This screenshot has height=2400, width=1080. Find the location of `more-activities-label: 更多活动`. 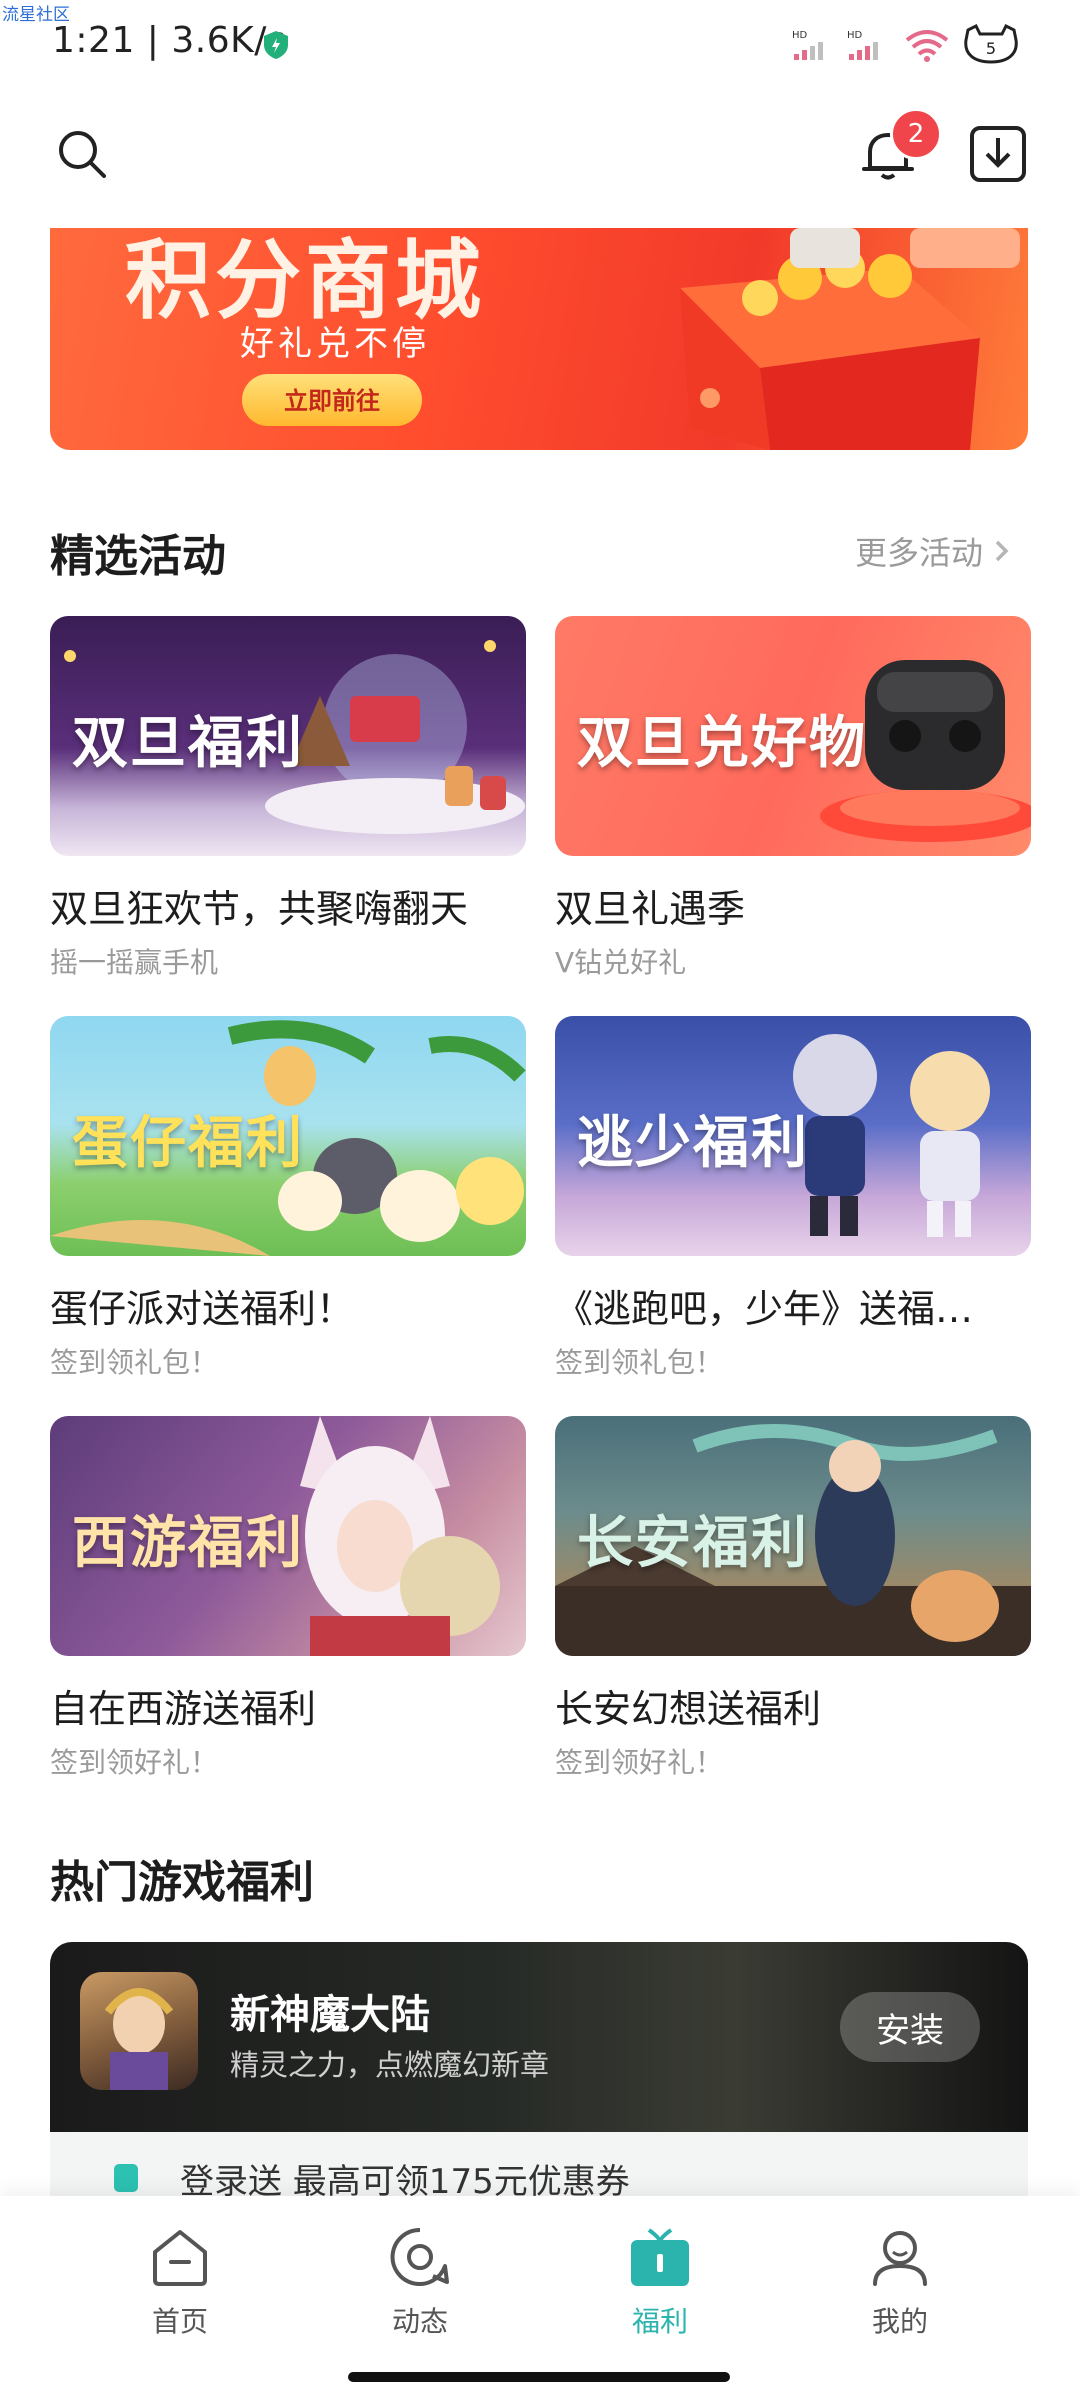

more-activities-label: 更多活动 is located at coordinates (919, 553).